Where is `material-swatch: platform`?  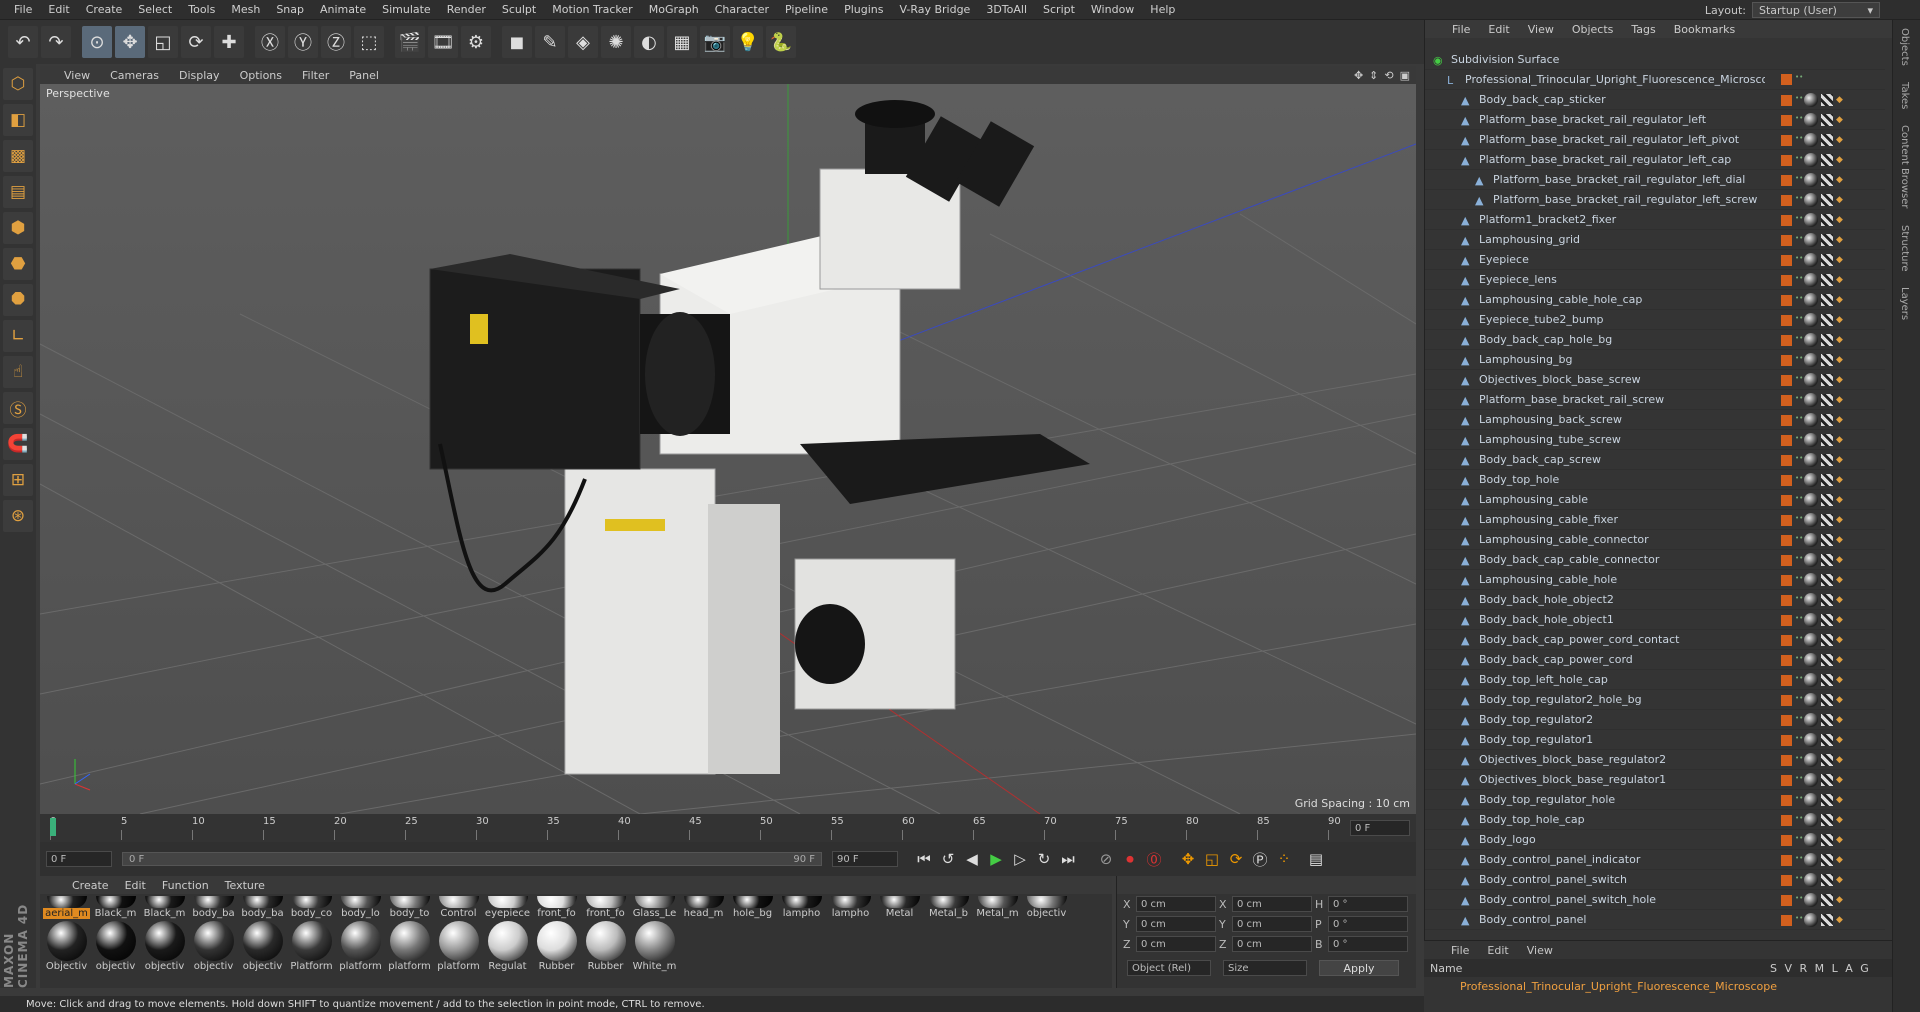 material-swatch: platform is located at coordinates (409, 945).